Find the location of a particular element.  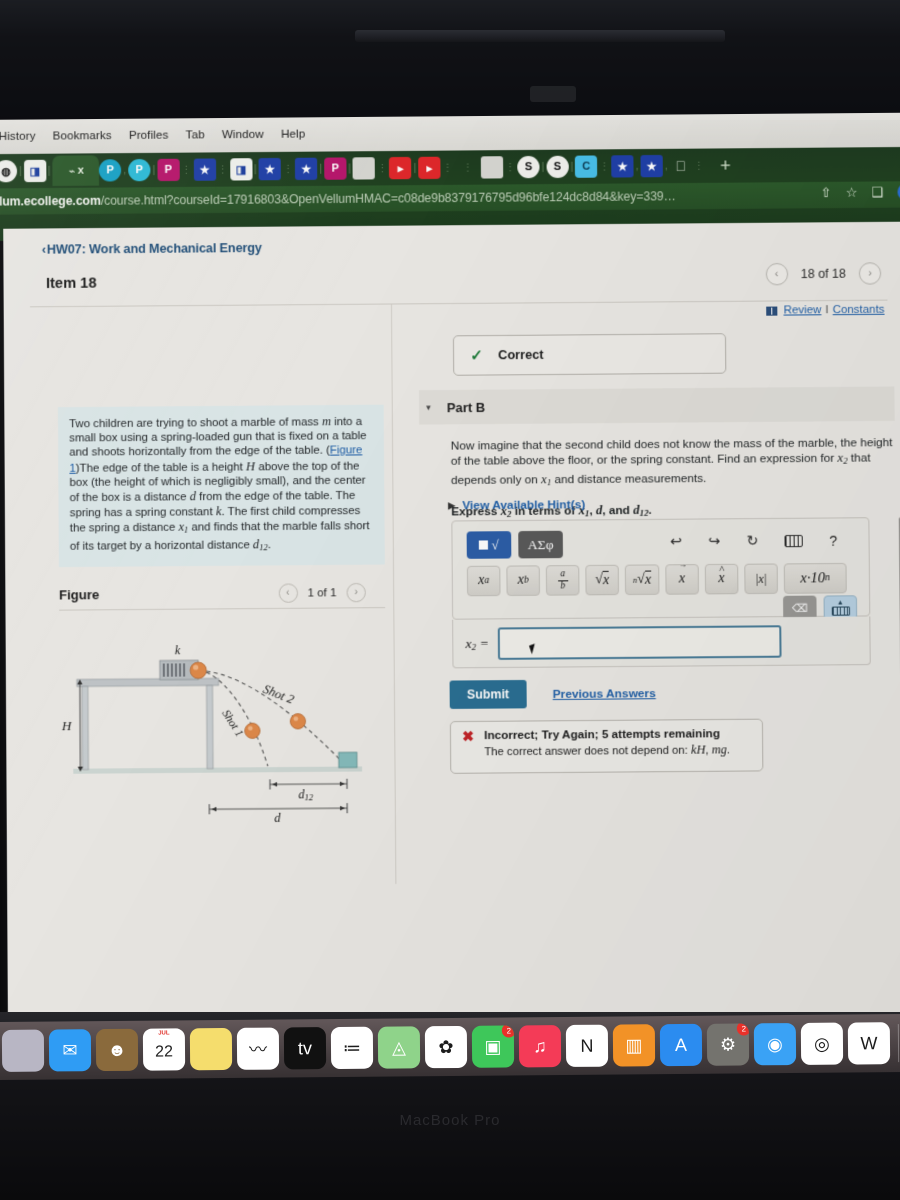

review-link: Review is located at coordinates (803, 310).